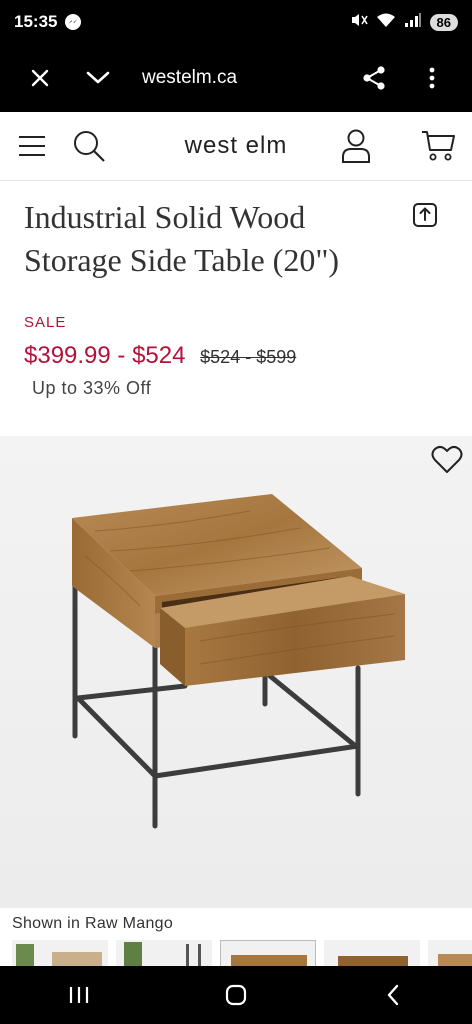 This screenshot has width=472, height=1024. What do you see at coordinates (432, 78) in the screenshot?
I see `more-options-icon` at bounding box center [432, 78].